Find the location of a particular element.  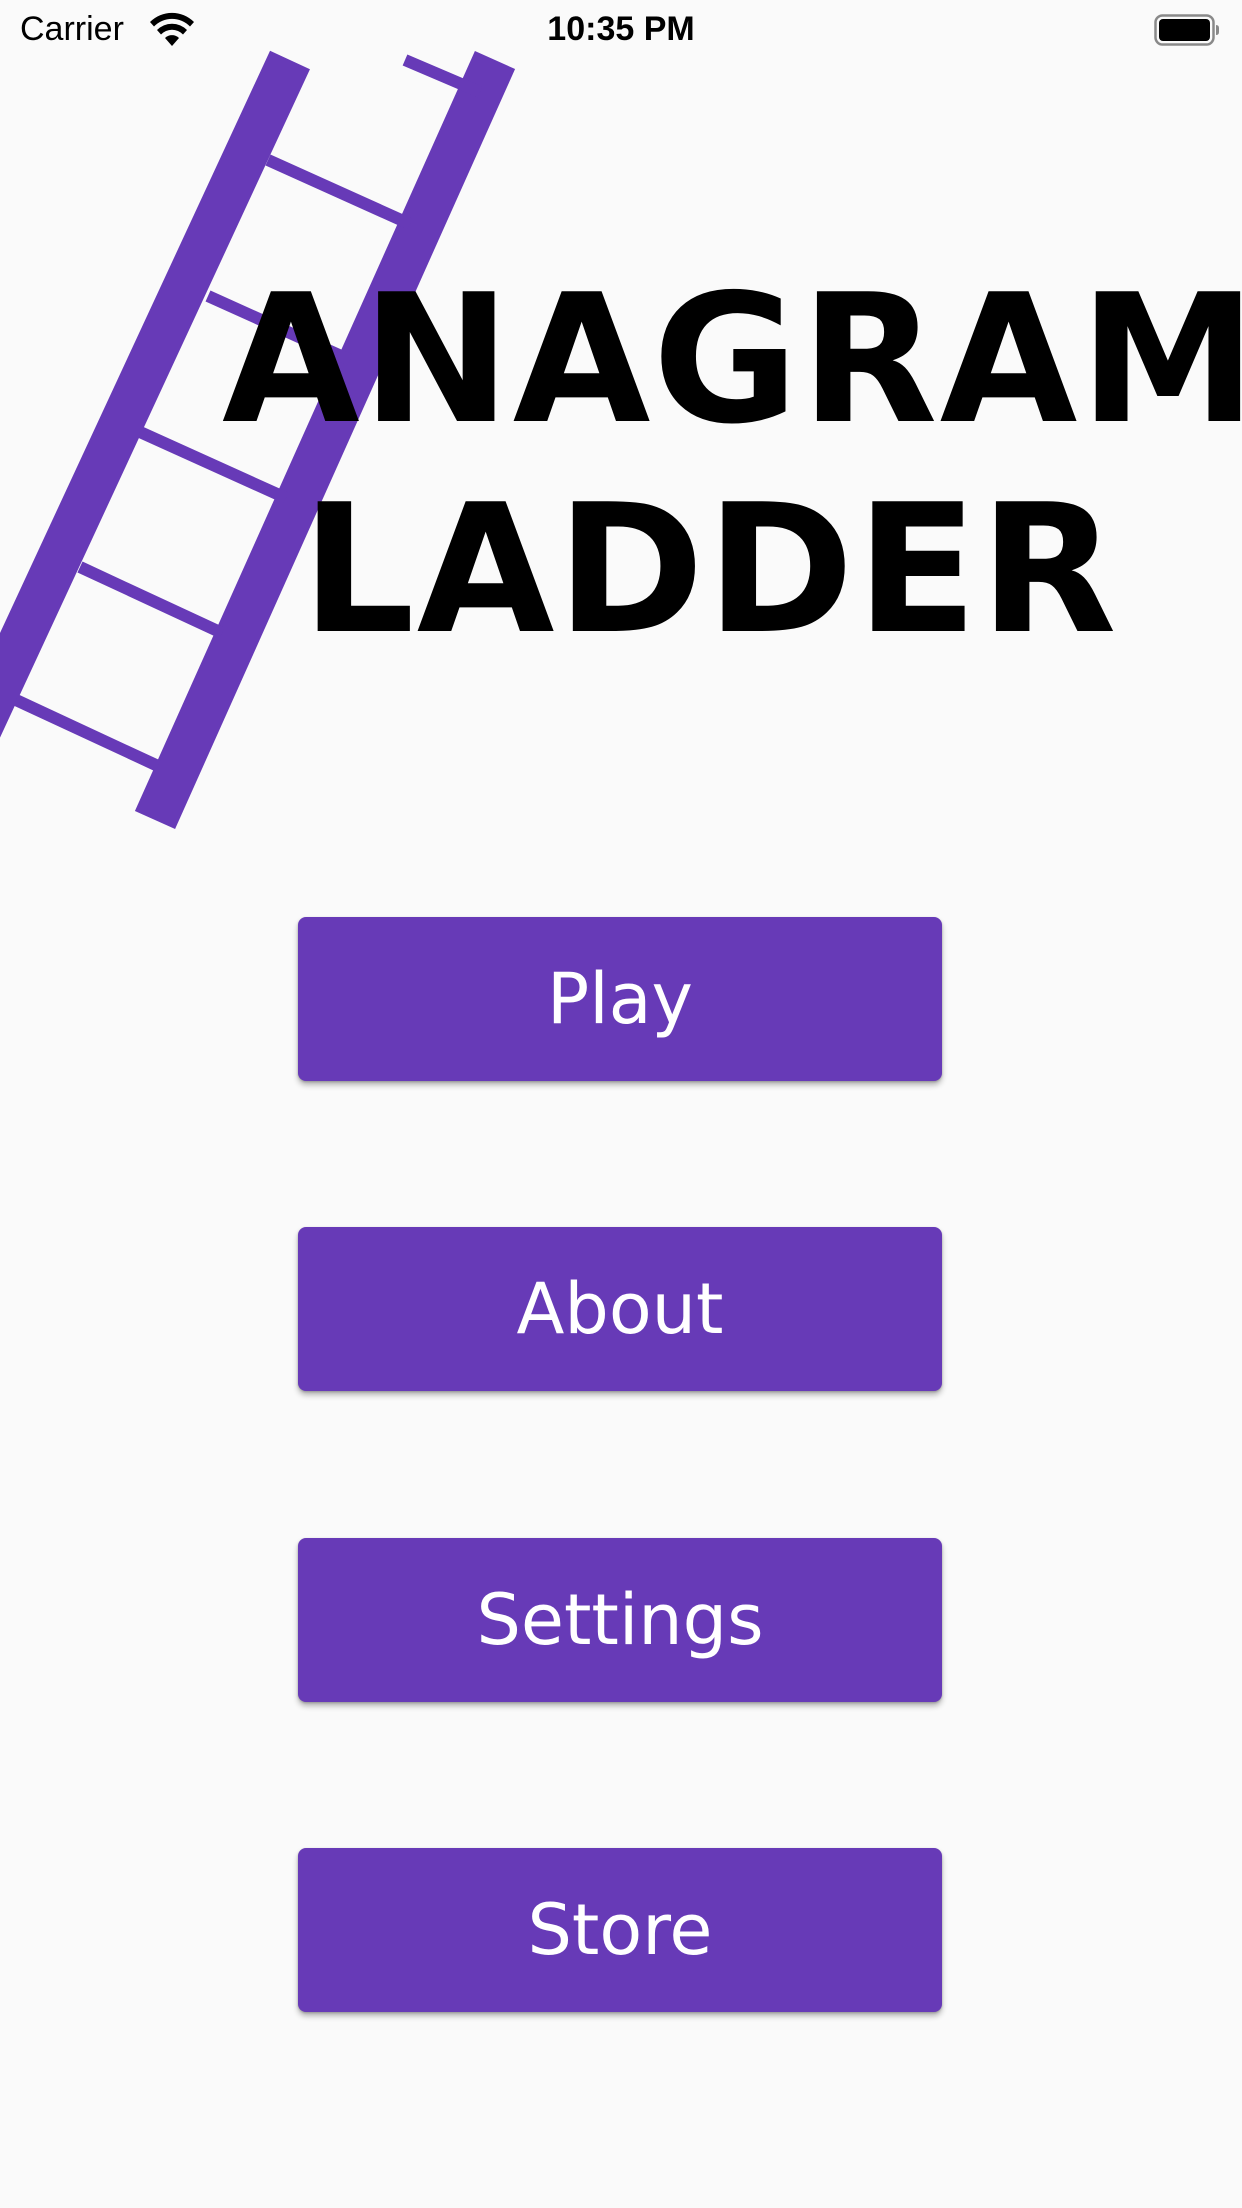

title-line-anagram: ANAGRAM is located at coordinates (732, 359).